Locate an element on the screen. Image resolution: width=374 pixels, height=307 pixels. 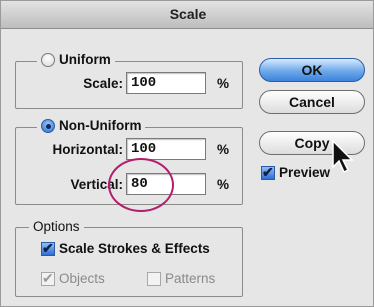
non-uniform-radio: Non-Uniform is located at coordinates (91, 125).